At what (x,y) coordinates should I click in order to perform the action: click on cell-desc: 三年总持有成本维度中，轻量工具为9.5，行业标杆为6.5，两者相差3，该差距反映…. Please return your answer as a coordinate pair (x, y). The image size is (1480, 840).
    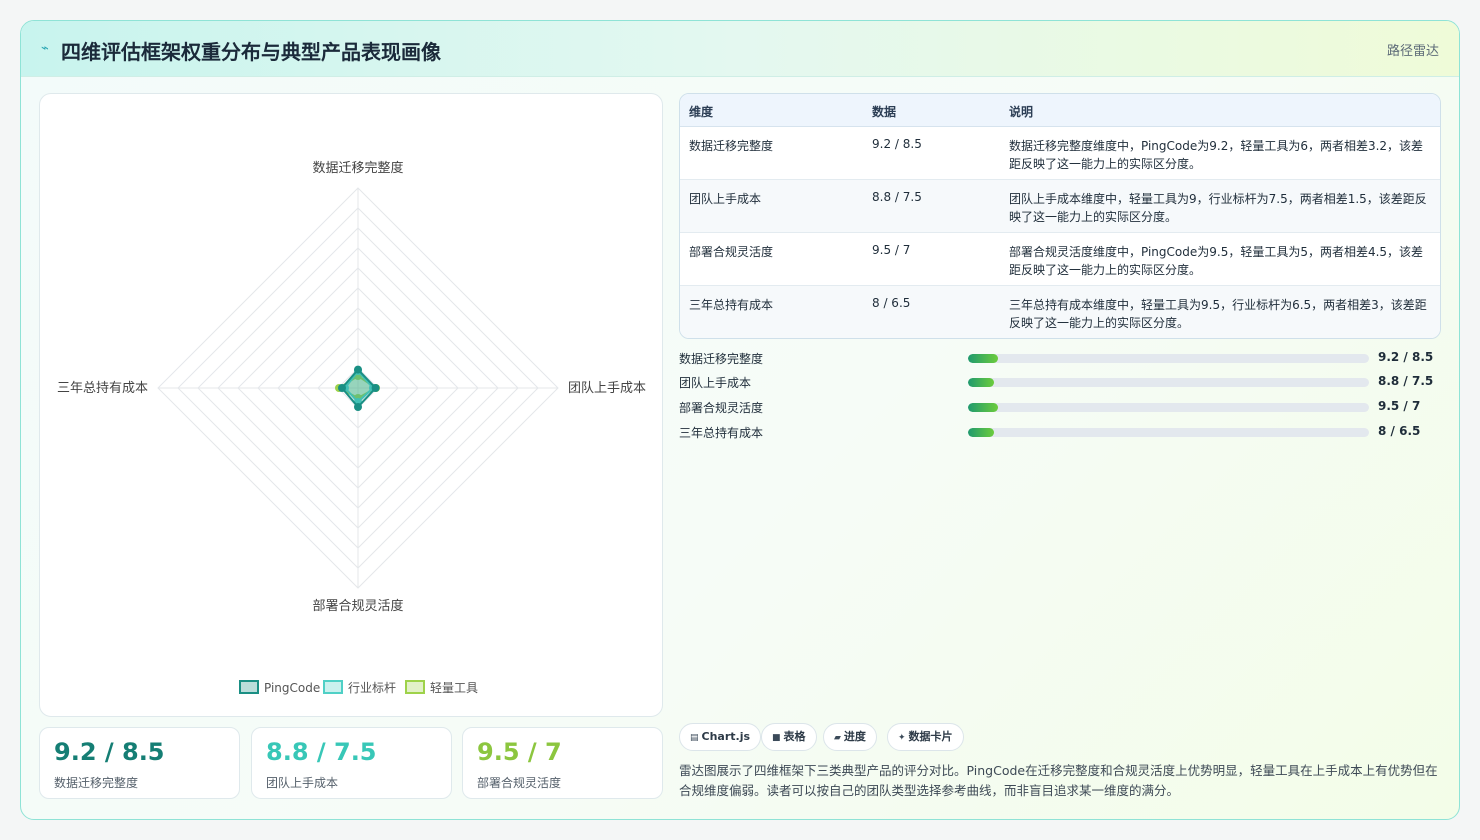
    Looking at the image, I should click on (1218, 314).